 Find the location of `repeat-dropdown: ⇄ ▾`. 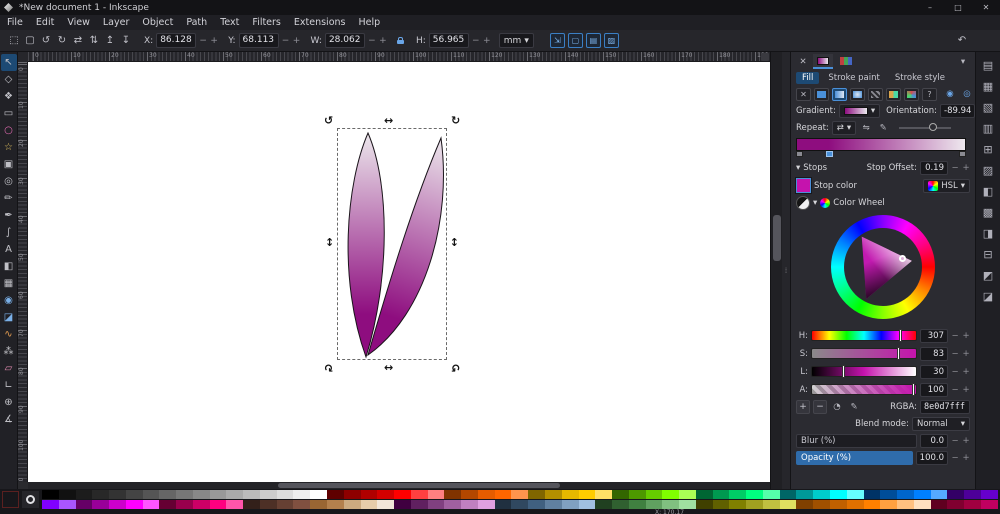

repeat-dropdown: ⇄ ▾ is located at coordinates (844, 128).